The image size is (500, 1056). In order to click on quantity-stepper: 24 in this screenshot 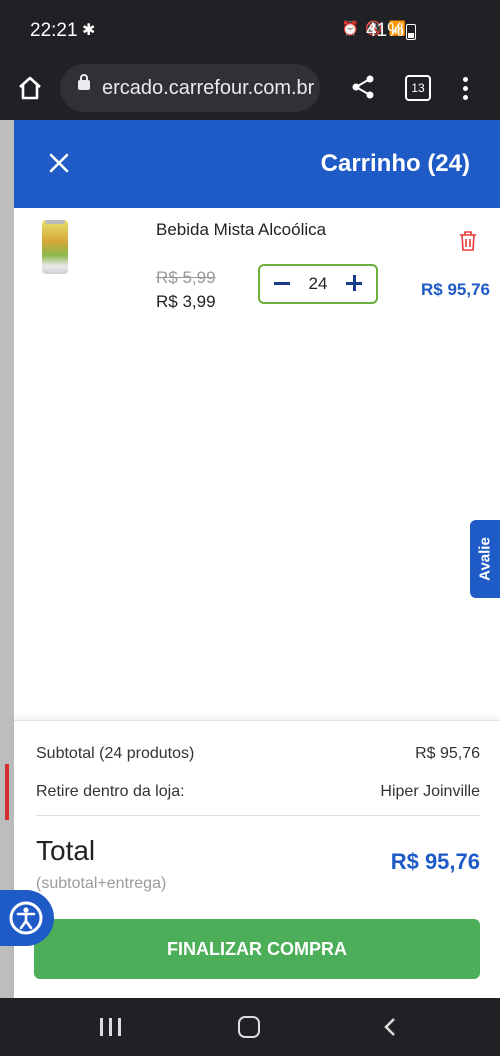, I will do `click(318, 284)`.